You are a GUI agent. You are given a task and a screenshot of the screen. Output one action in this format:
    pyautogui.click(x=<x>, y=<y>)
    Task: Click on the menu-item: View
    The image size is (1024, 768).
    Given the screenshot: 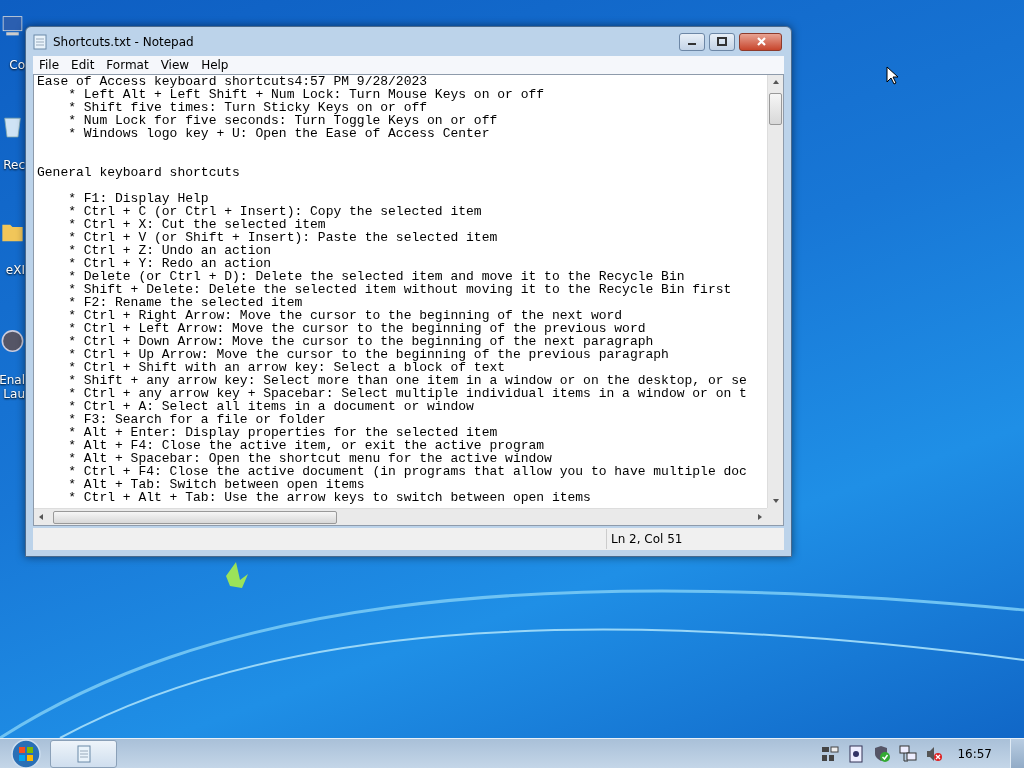 What is the action you would take?
    pyautogui.click(x=175, y=65)
    